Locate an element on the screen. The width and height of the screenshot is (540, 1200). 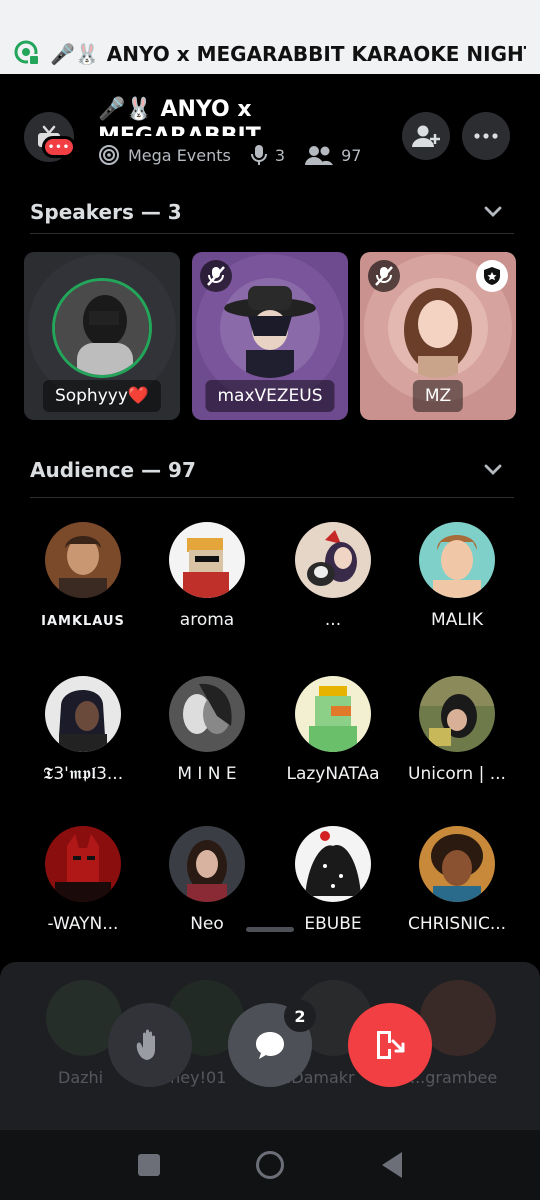
speakers-section-header: Speakers — 3 is located at coordinates (272, 212).